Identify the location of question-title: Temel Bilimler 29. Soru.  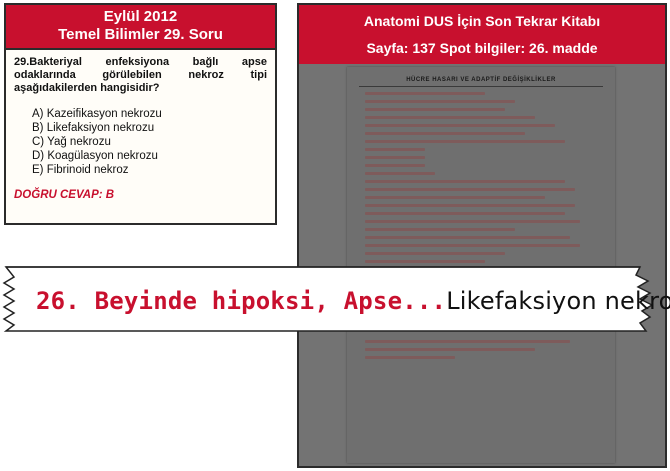
(140, 34).